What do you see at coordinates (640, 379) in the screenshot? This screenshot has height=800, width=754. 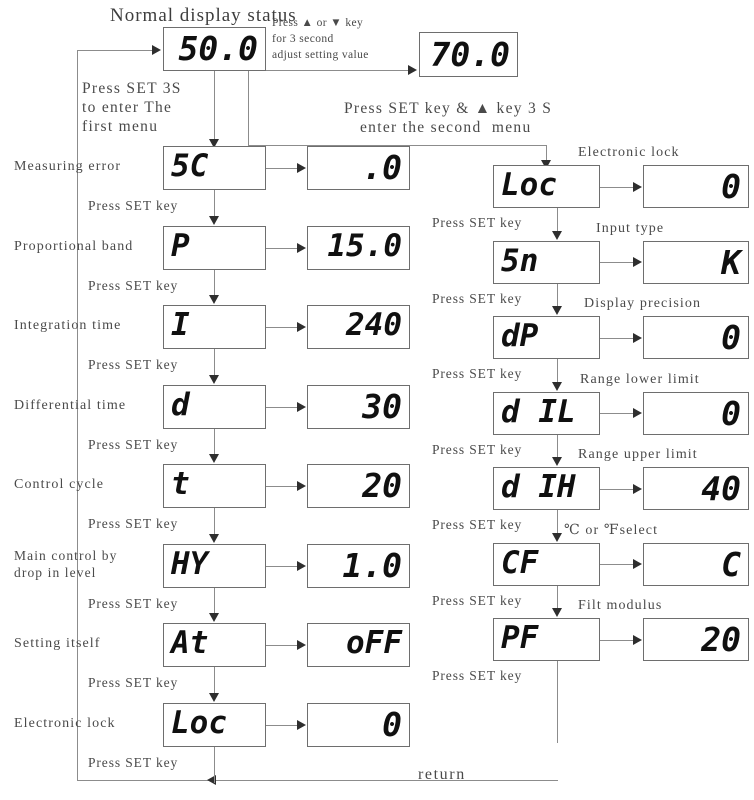 I see `menu-row-label: Range lower limit` at bounding box center [640, 379].